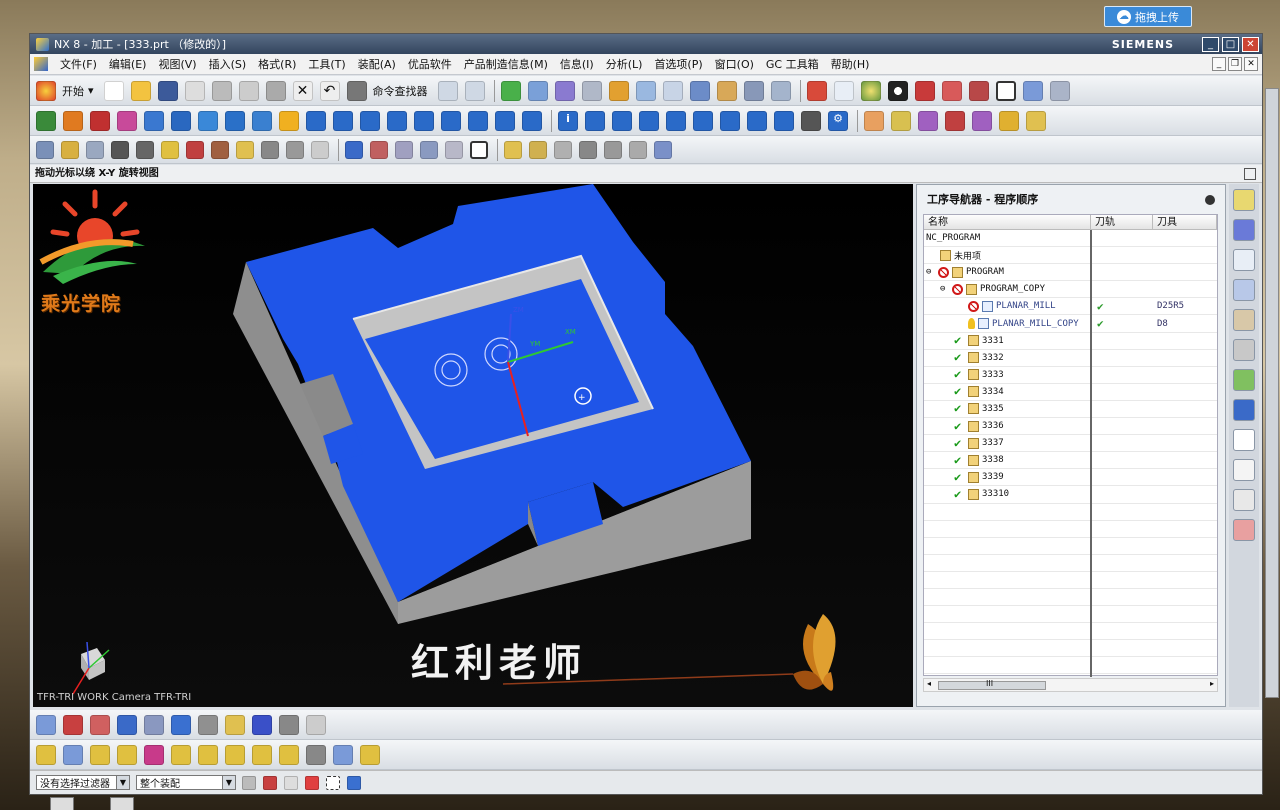 The image size is (1280, 810). Describe the element at coordinates (370, 120) in the screenshot. I see `op-tool-9-icon` at that location.